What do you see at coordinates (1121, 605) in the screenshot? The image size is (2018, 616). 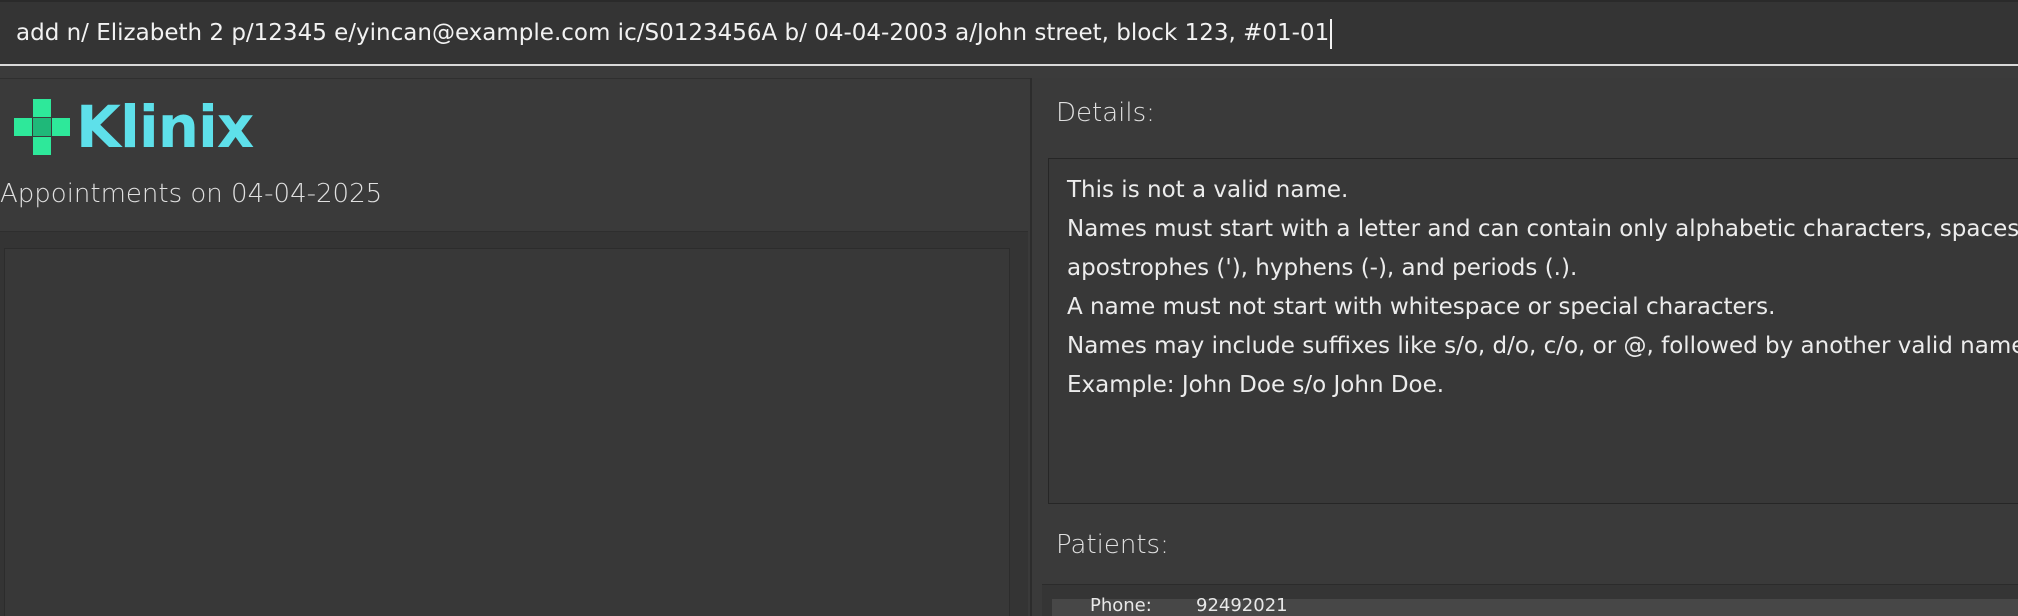 I see `phone-label: Phone:` at bounding box center [1121, 605].